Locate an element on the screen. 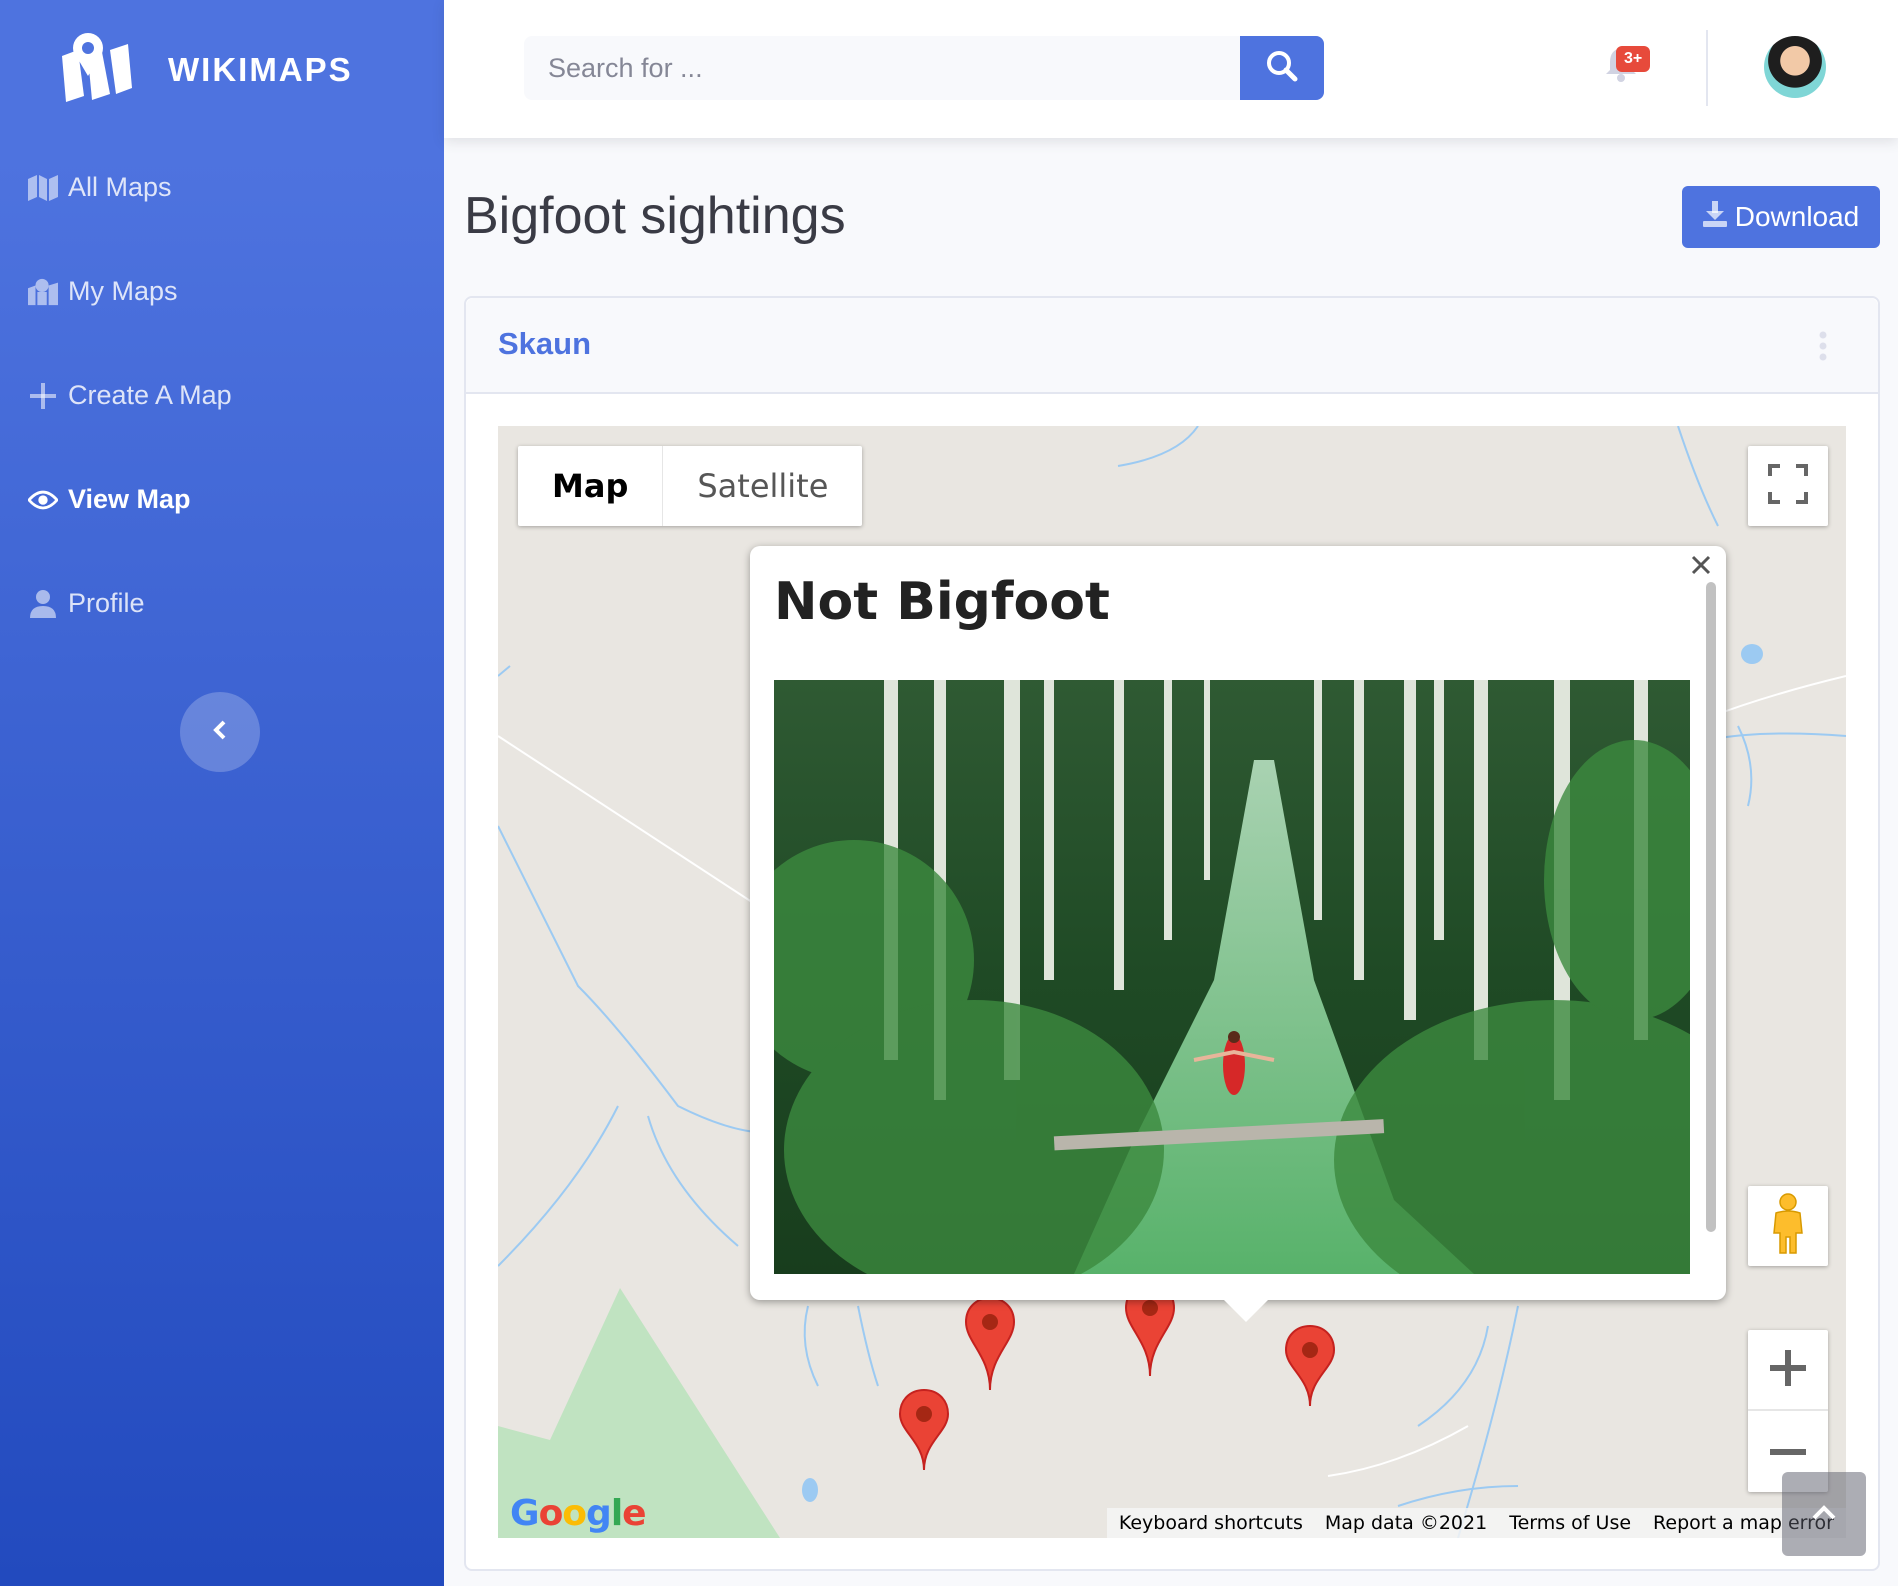  zoom-in-button is located at coordinates (1788, 1371).